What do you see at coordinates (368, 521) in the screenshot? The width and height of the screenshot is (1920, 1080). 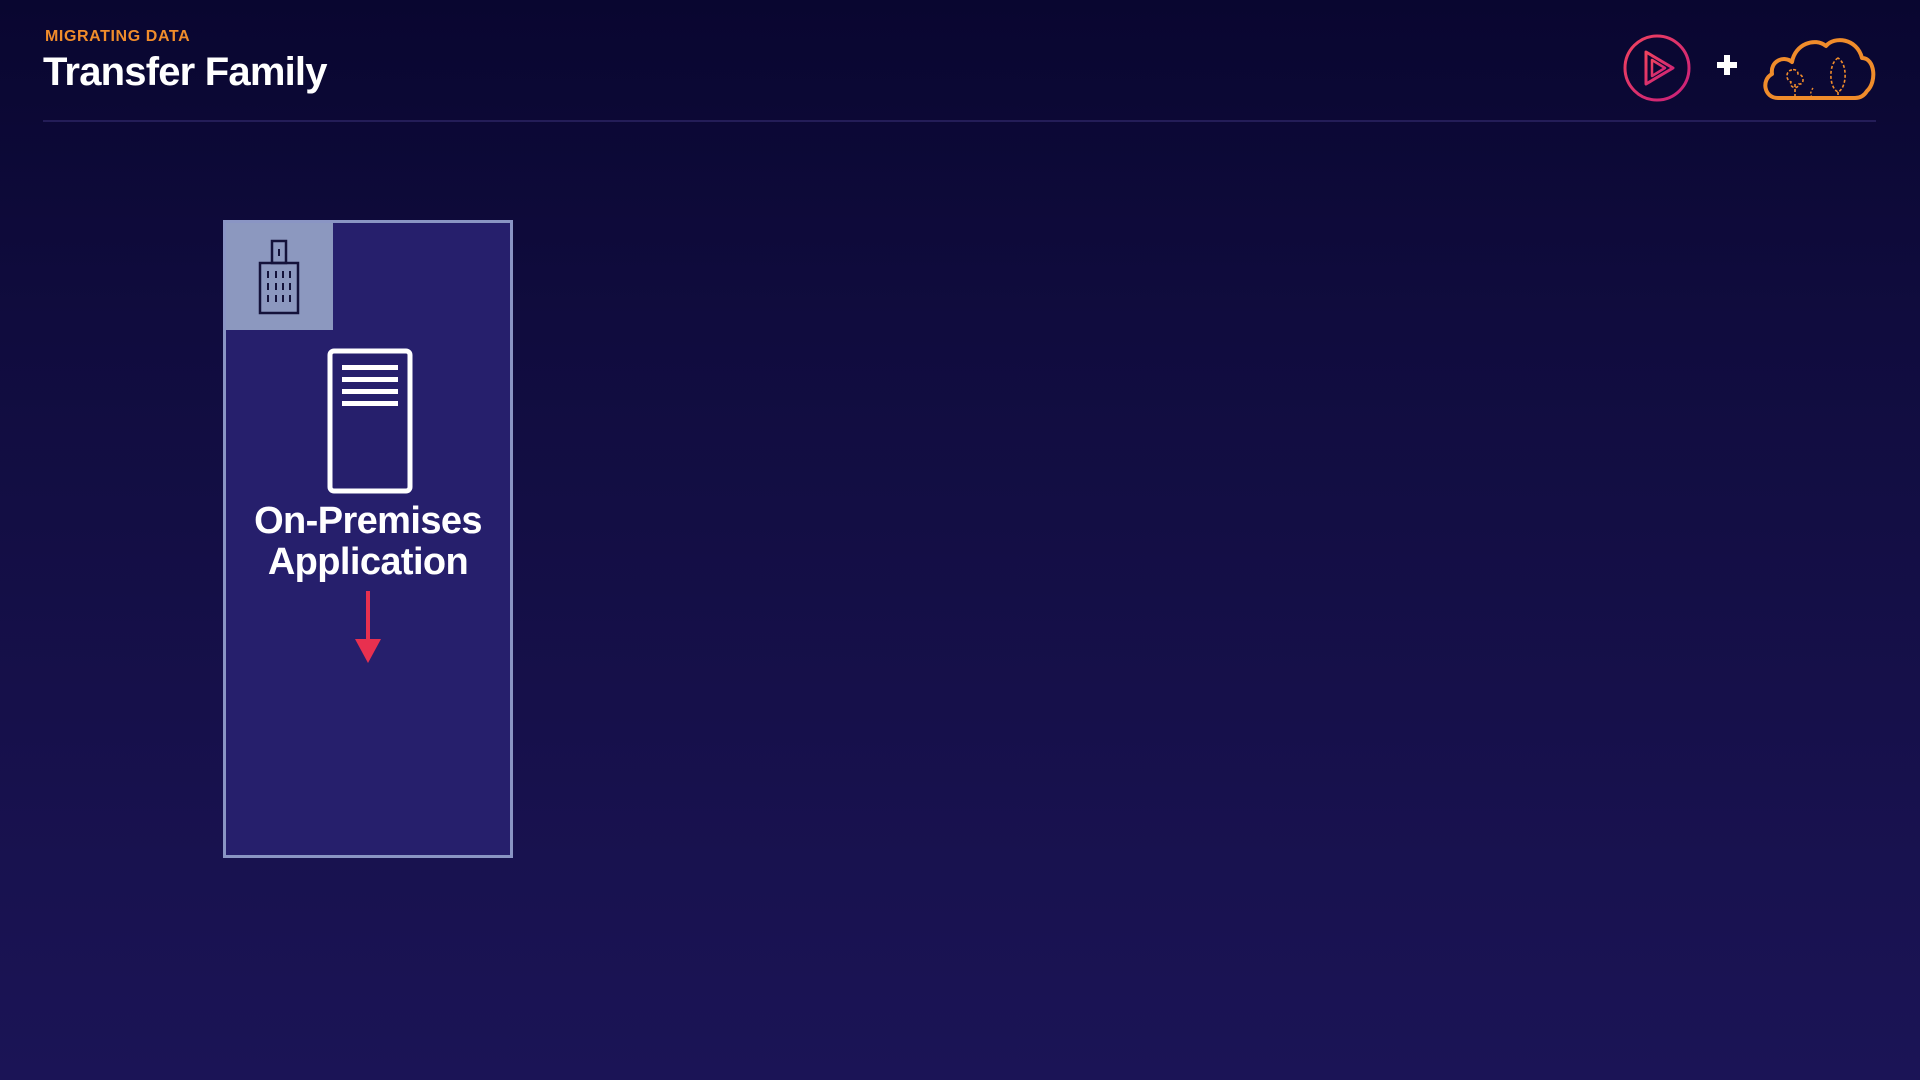 I see `application-label-line1: On-Premises` at bounding box center [368, 521].